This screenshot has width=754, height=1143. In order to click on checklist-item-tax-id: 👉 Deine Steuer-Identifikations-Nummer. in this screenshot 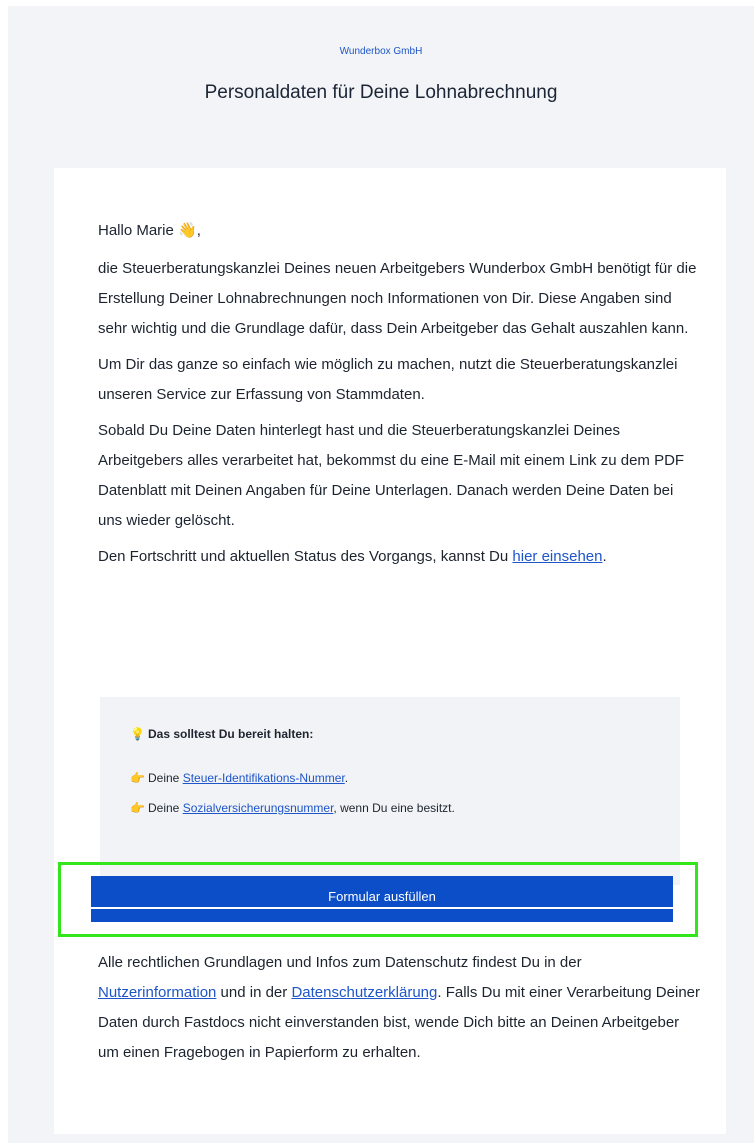, I will do `click(292, 778)`.